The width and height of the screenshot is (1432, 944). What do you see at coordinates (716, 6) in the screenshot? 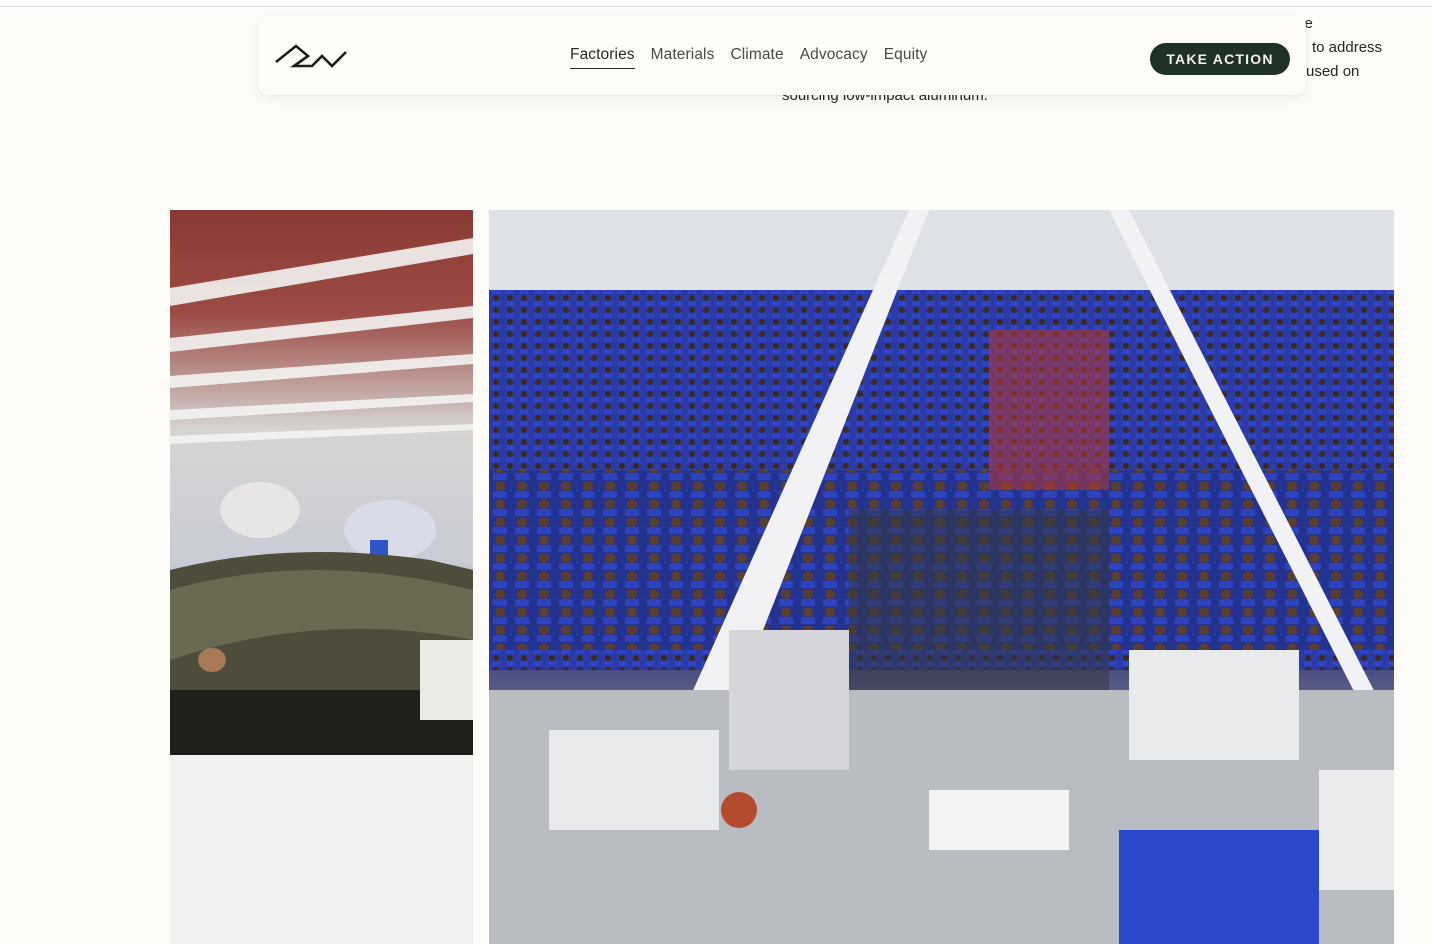
I see `top-divider` at bounding box center [716, 6].